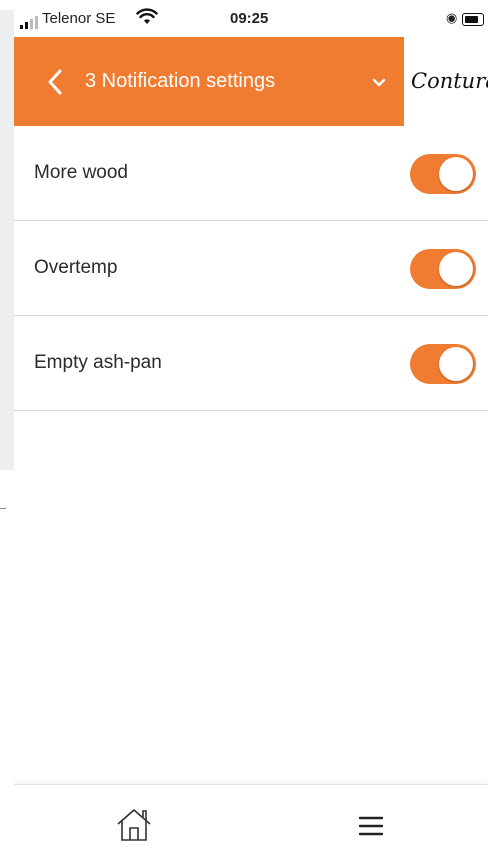  What do you see at coordinates (379, 82) in the screenshot?
I see `chevron-down-icon` at bounding box center [379, 82].